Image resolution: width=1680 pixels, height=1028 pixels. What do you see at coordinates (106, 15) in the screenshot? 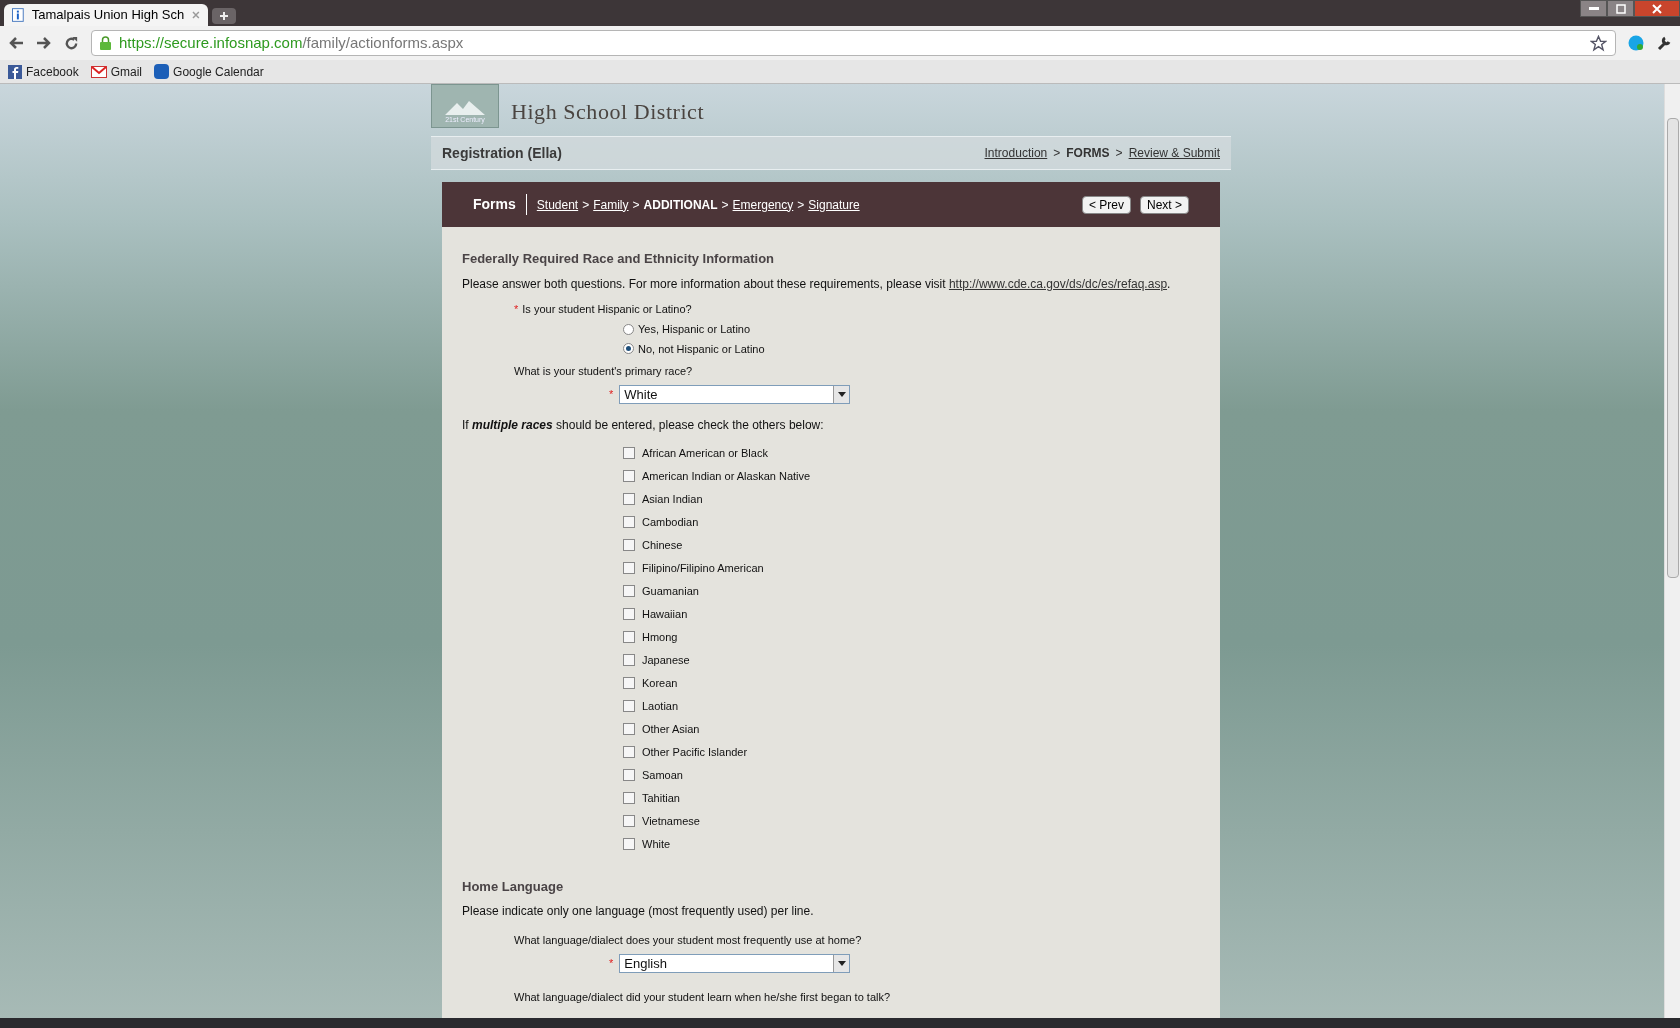
I see `browser-tab: Tamalpais Union High Sch` at bounding box center [106, 15].